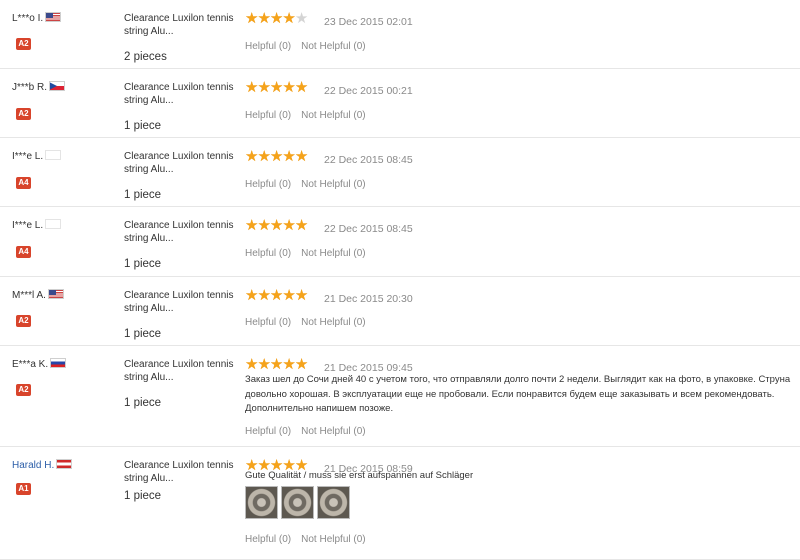 This screenshot has height=560, width=800. I want to click on reviewer: L***o I., so click(37, 18).